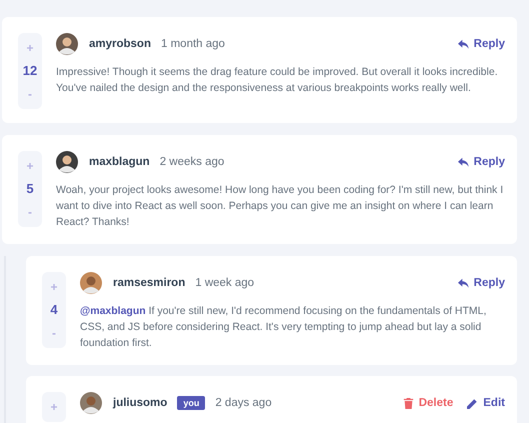 The width and height of the screenshot is (529, 423). Describe the element at coordinates (243, 403) in the screenshot. I see `timestamp: 2 days ago` at that location.